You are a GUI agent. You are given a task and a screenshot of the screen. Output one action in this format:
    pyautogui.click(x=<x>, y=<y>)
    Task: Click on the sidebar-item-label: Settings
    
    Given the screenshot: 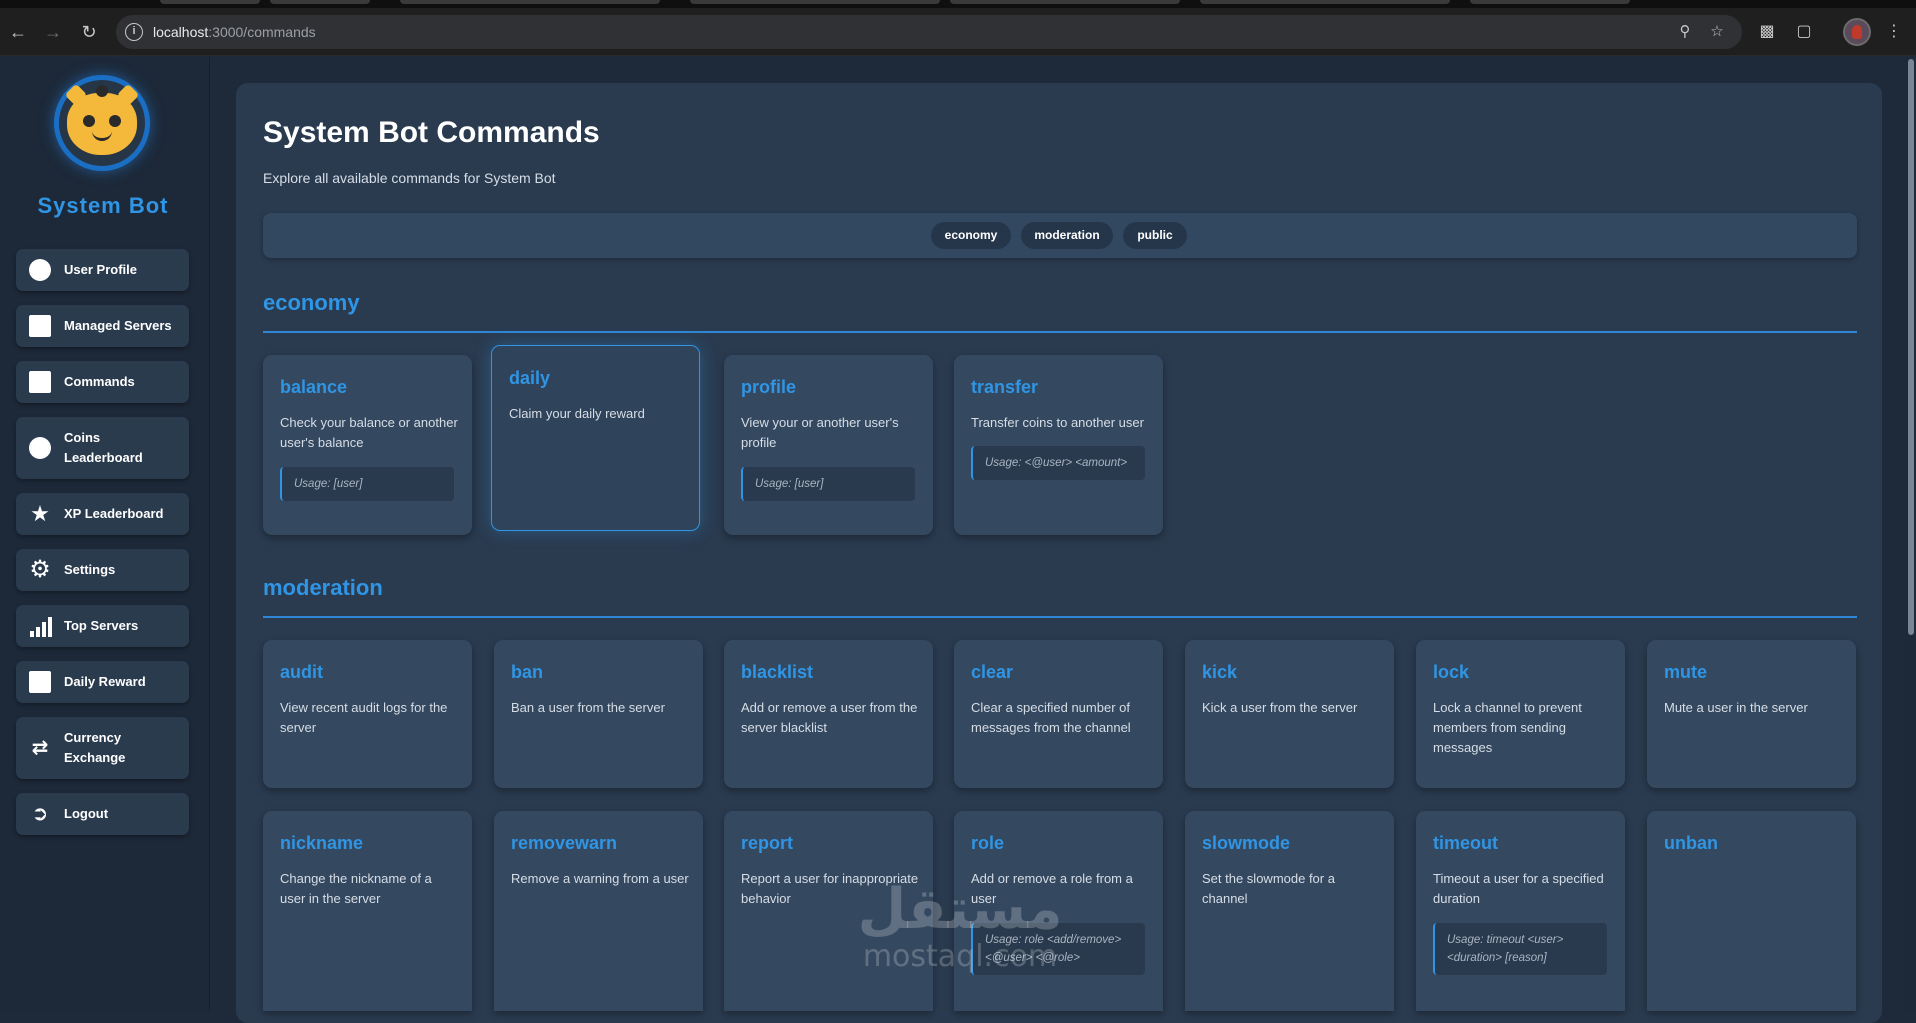 What is the action you would take?
    pyautogui.click(x=90, y=569)
    